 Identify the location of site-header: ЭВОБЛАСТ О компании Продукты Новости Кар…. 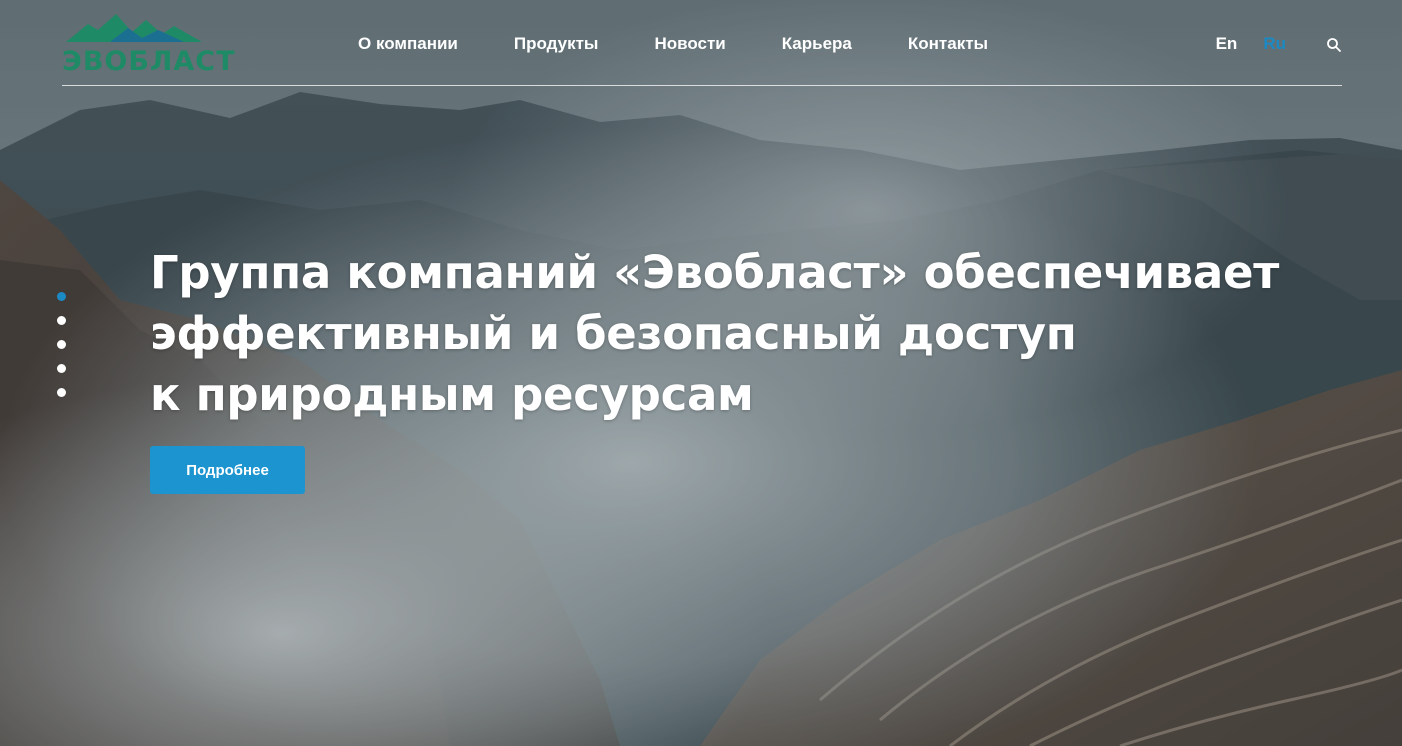
(702, 43).